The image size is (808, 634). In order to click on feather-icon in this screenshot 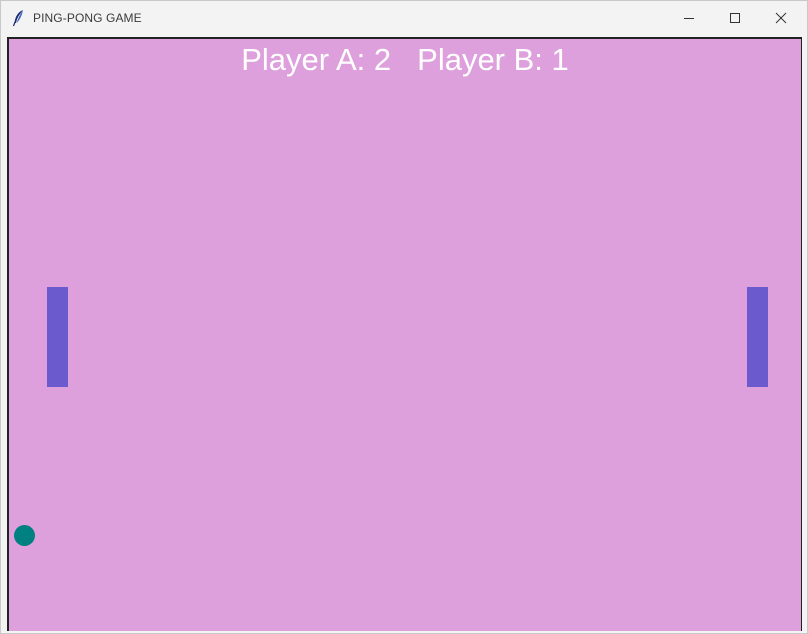, I will do `click(19, 18)`.